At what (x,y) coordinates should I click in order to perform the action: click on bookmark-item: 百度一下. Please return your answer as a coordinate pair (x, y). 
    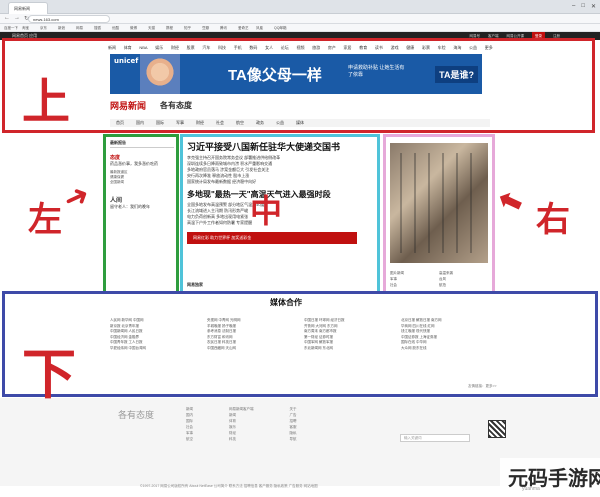
    Looking at the image, I should click on (11, 27).